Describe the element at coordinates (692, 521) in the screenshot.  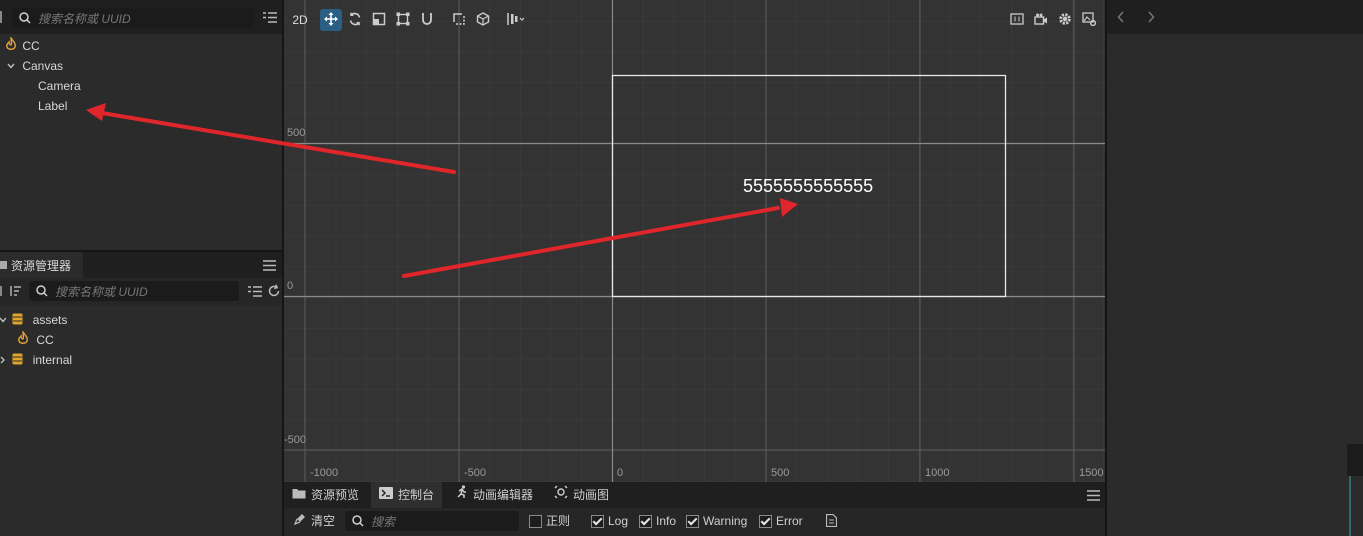
I see `warning-checkbox` at that location.